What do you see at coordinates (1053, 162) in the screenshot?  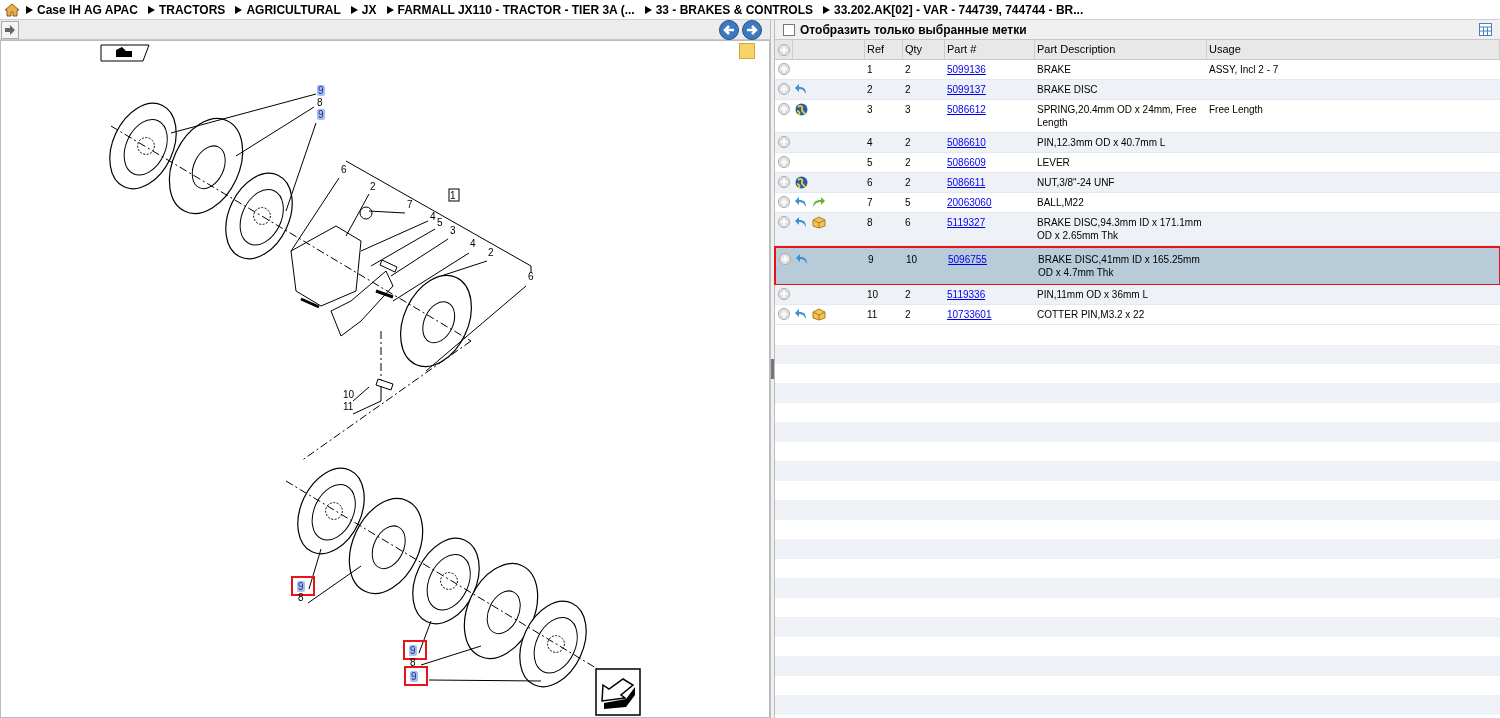 I see `table-cell: LEVER` at bounding box center [1053, 162].